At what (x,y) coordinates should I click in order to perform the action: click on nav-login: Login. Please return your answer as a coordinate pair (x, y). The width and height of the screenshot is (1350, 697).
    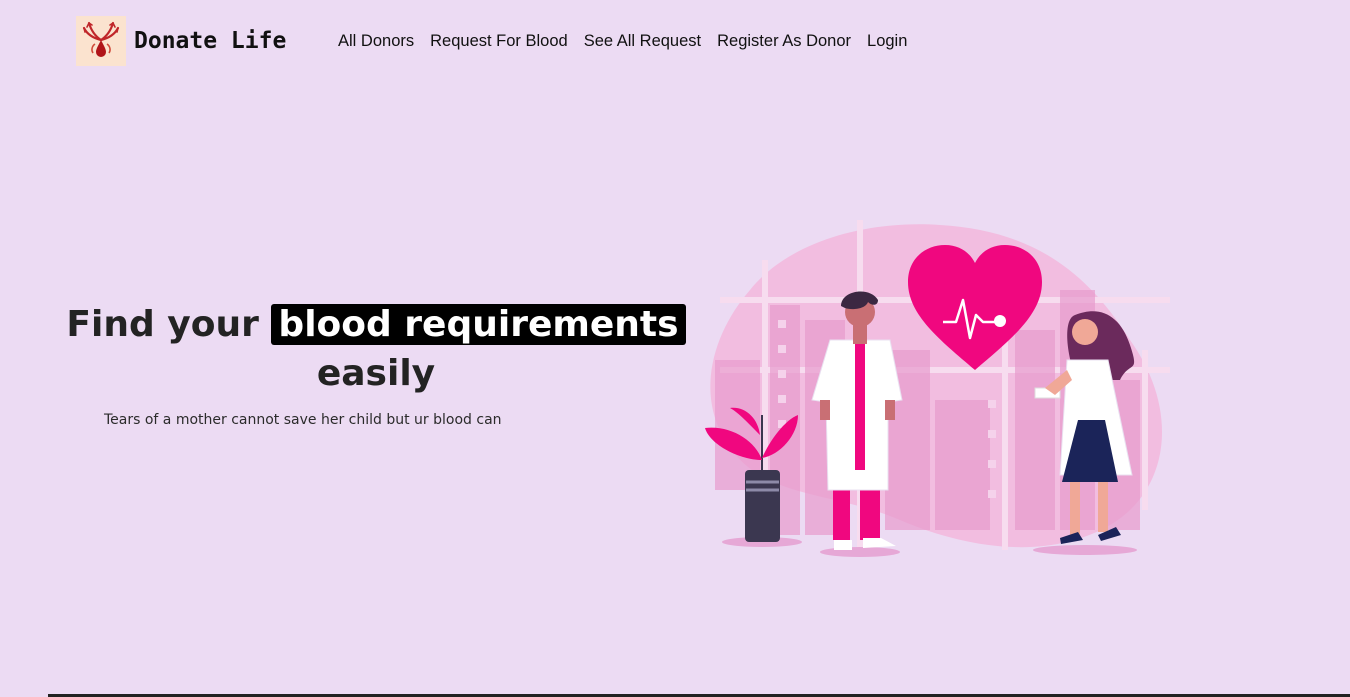
    Looking at the image, I should click on (887, 41).